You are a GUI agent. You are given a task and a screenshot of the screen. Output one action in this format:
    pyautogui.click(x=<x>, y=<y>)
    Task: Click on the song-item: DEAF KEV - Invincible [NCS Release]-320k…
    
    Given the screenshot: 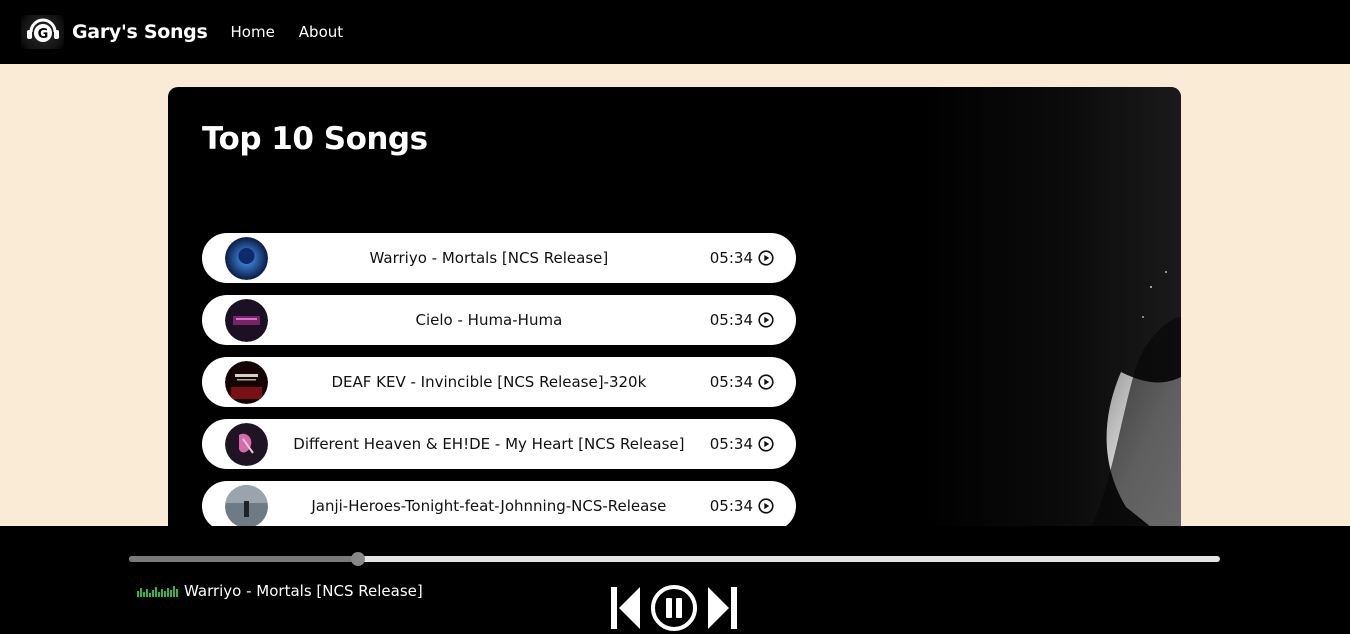 What is the action you would take?
    pyautogui.click(x=499, y=382)
    